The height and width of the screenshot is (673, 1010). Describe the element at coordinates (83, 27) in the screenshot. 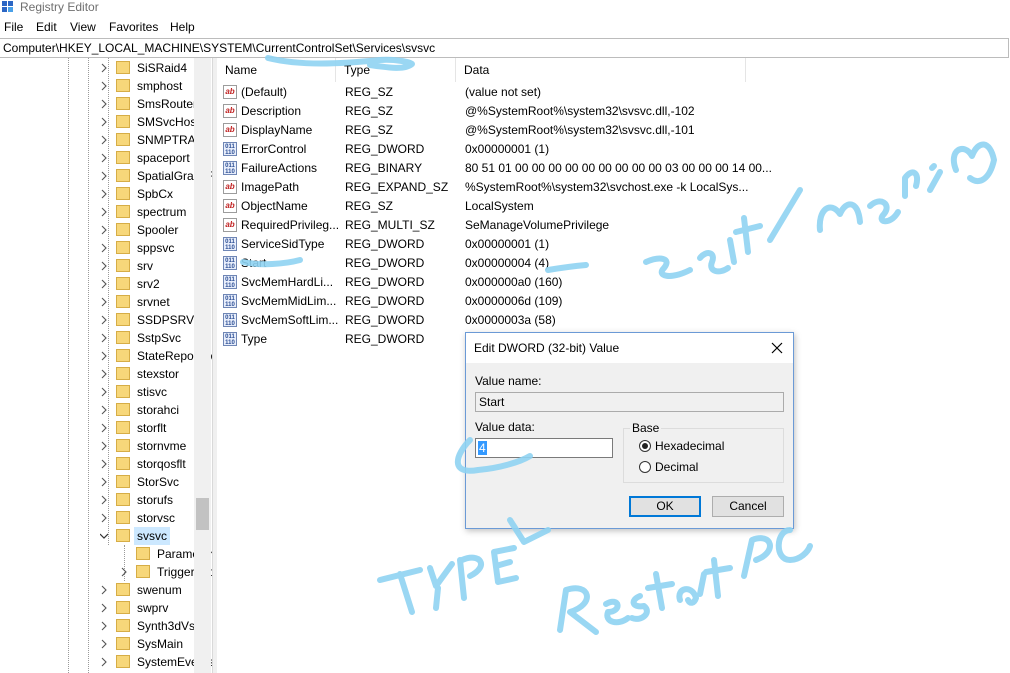

I see `menu-view: View` at that location.